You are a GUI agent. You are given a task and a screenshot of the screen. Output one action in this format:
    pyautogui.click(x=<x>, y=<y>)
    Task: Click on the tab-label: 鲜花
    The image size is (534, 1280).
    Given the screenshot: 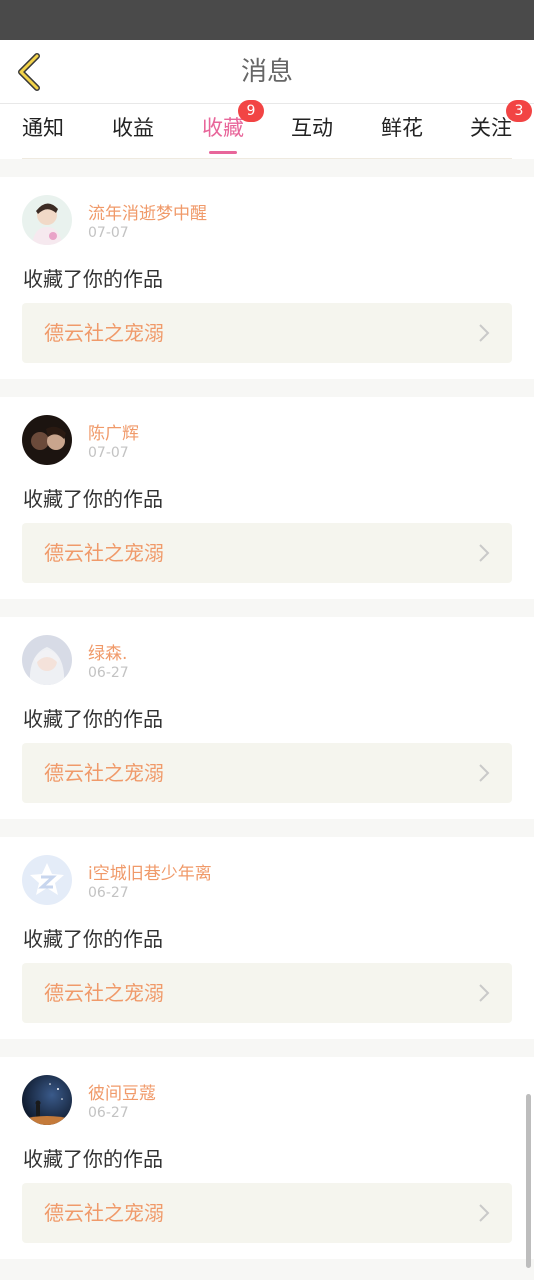 What is the action you would take?
    pyautogui.click(x=402, y=128)
    